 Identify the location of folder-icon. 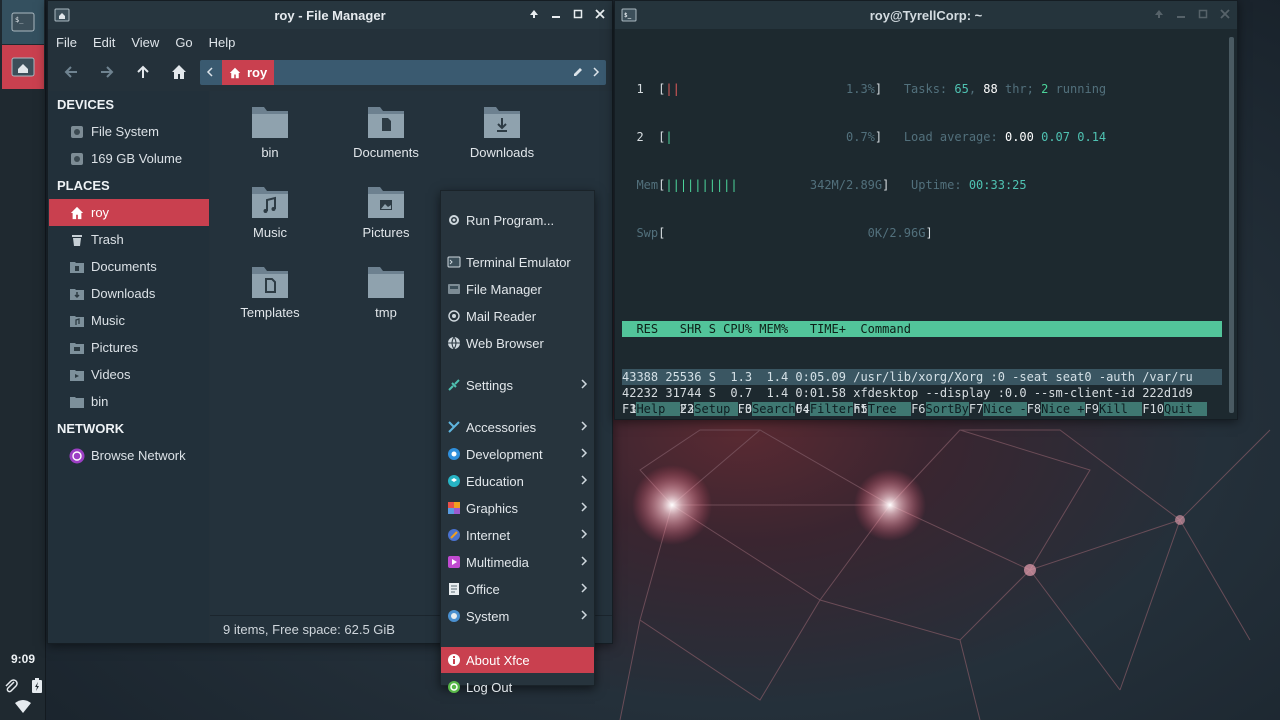
(270, 122).